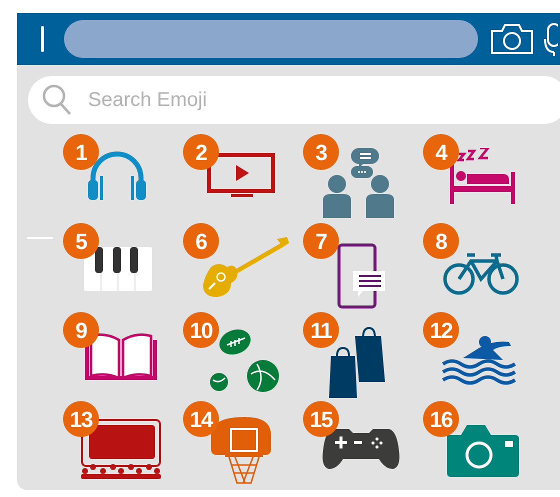  What do you see at coordinates (512, 39) in the screenshot?
I see `camera-icon` at bounding box center [512, 39].